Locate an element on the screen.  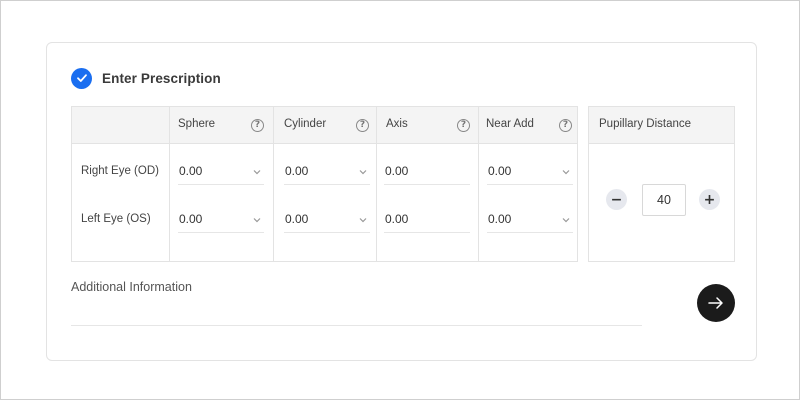
column-header-cylinder: Cylinder is located at coordinates (305, 124).